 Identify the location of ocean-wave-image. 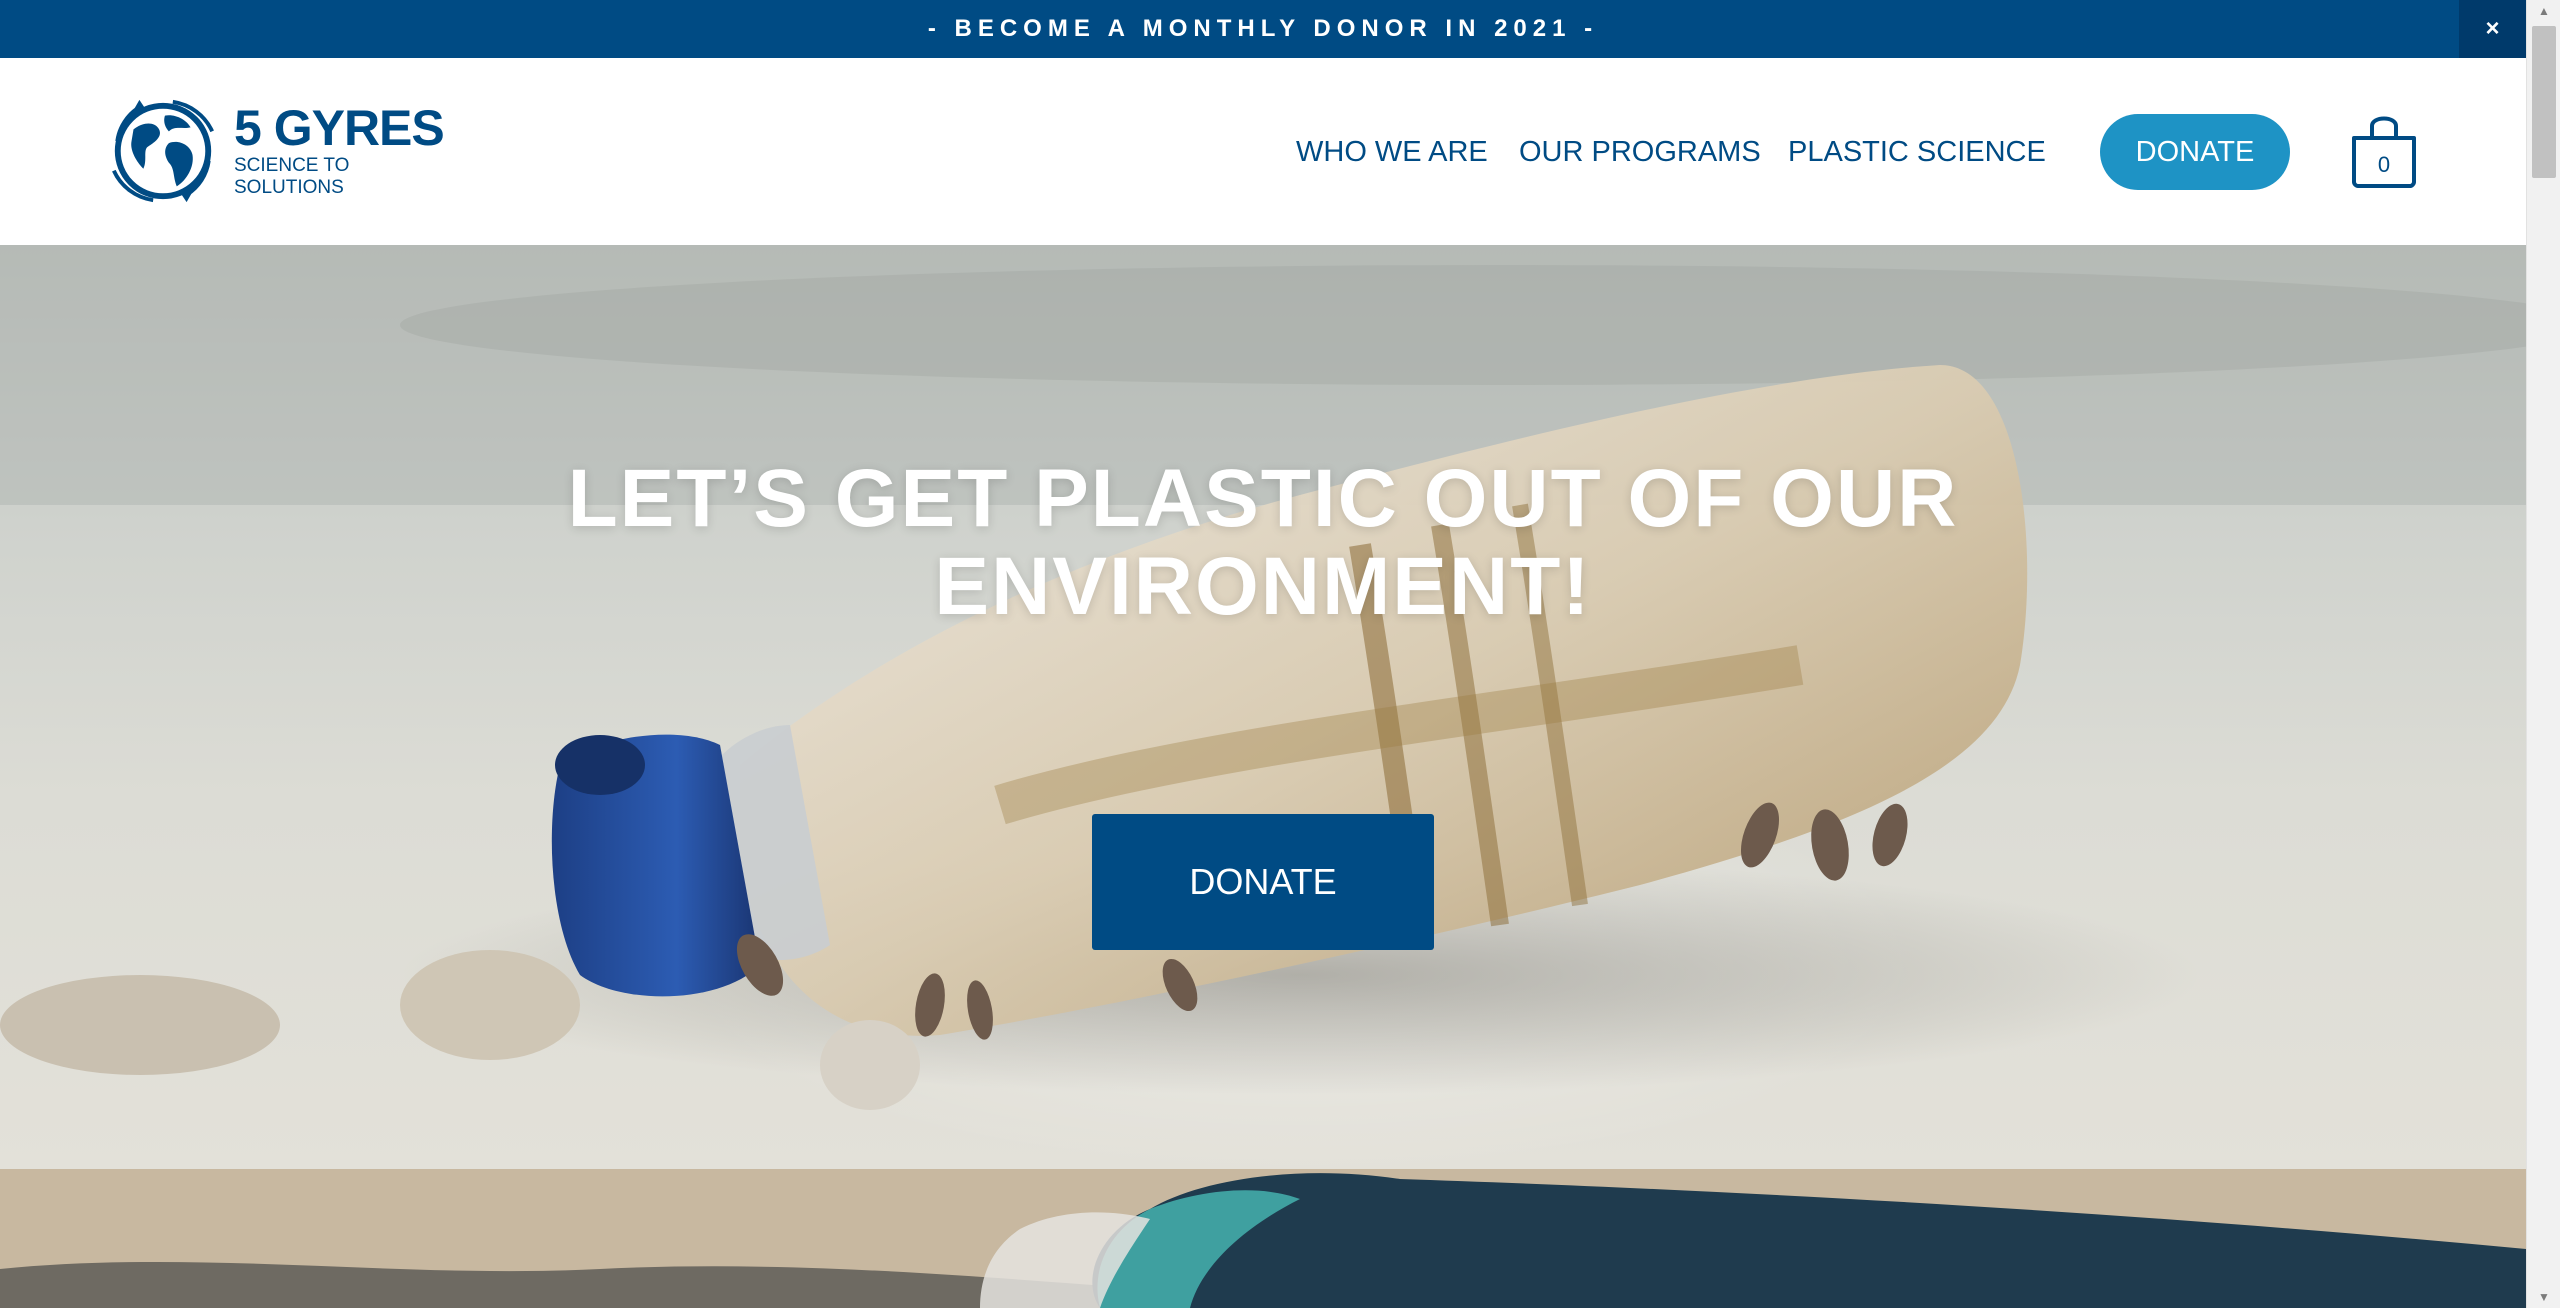
(1263, 1238).